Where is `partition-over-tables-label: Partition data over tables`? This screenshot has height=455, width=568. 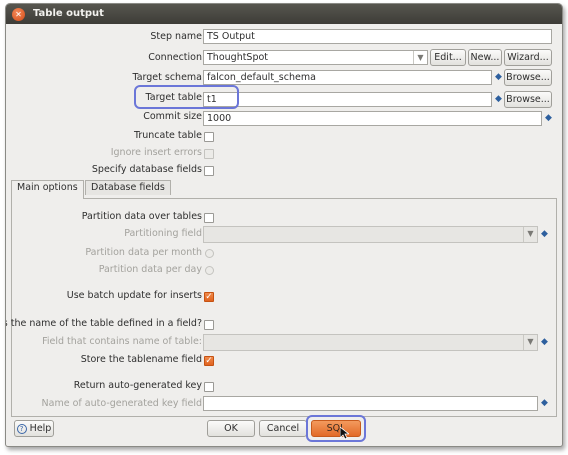
partition-over-tables-label: Partition data over tables is located at coordinates (141, 216).